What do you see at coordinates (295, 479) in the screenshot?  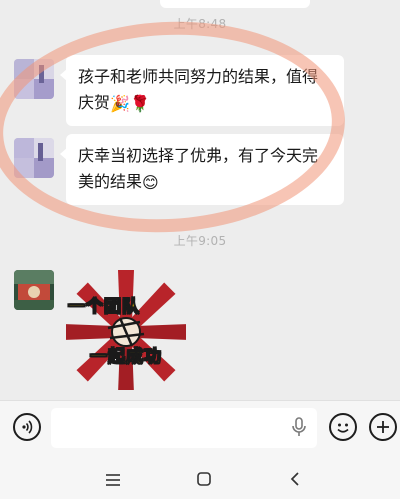 I see `back-icon` at bounding box center [295, 479].